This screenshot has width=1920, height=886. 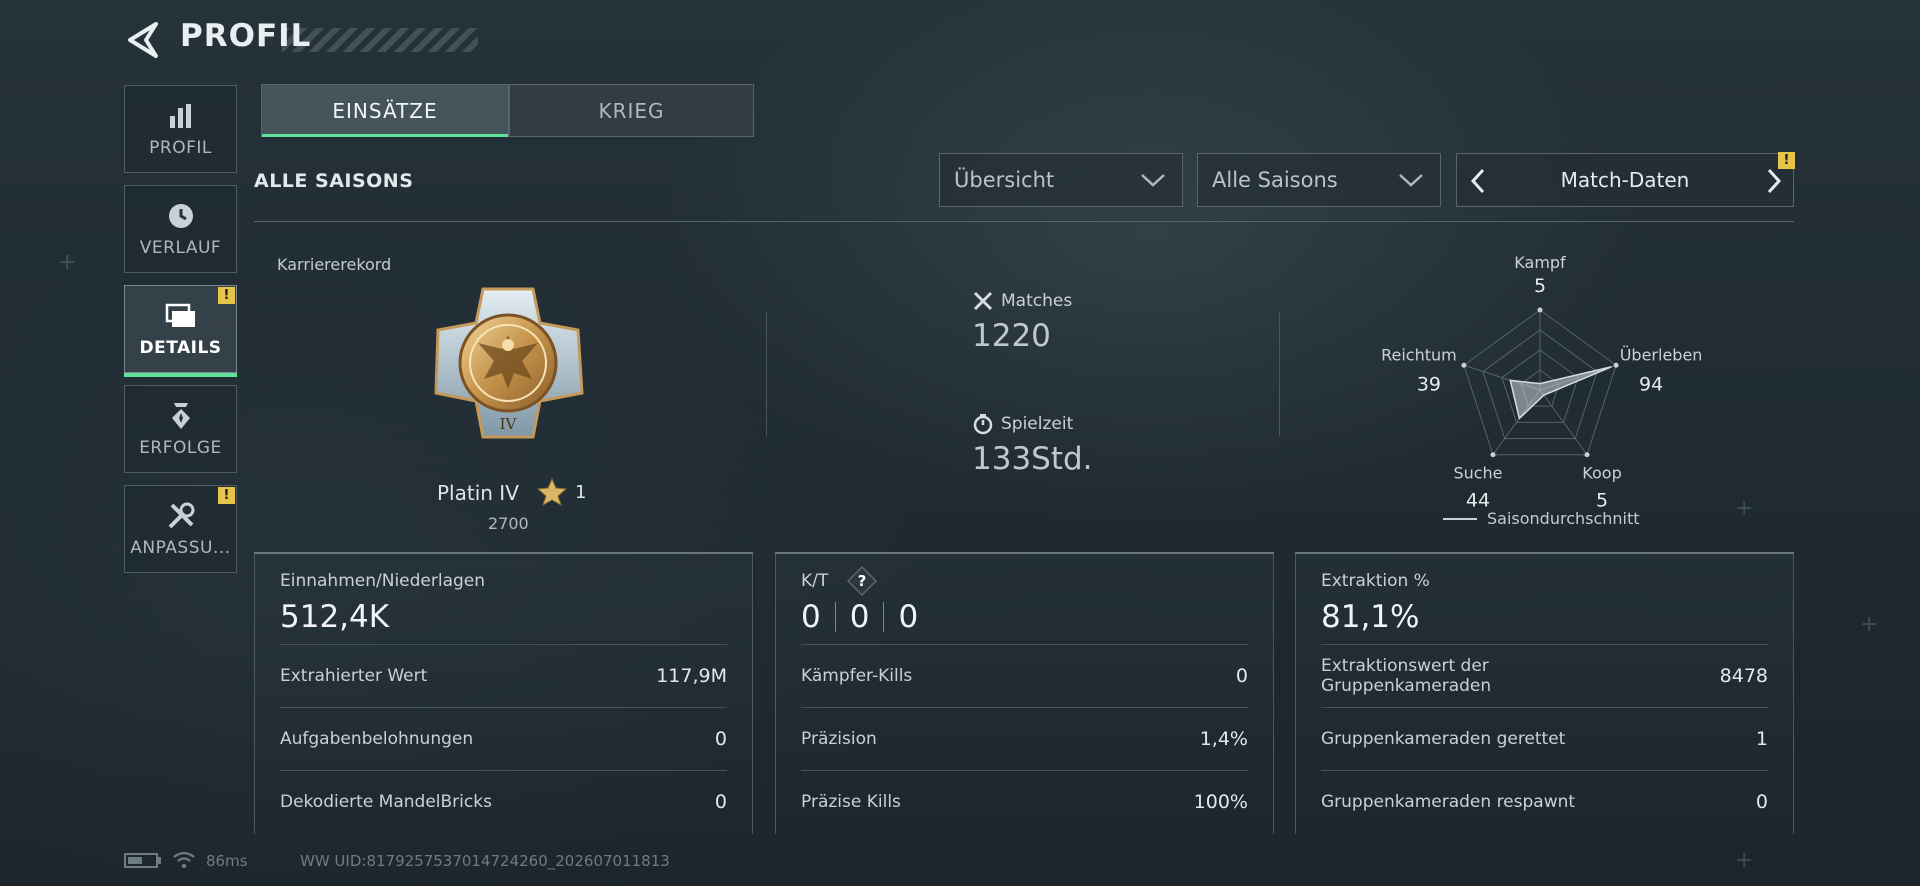 I want to click on stat-row: Gruppenkameraden respawnt 0, so click(x=1544, y=801).